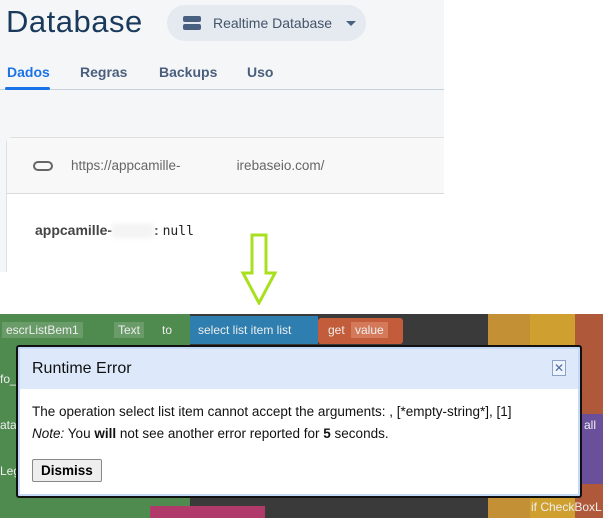  What do you see at coordinates (192, 23) in the screenshot?
I see `database-icon` at bounding box center [192, 23].